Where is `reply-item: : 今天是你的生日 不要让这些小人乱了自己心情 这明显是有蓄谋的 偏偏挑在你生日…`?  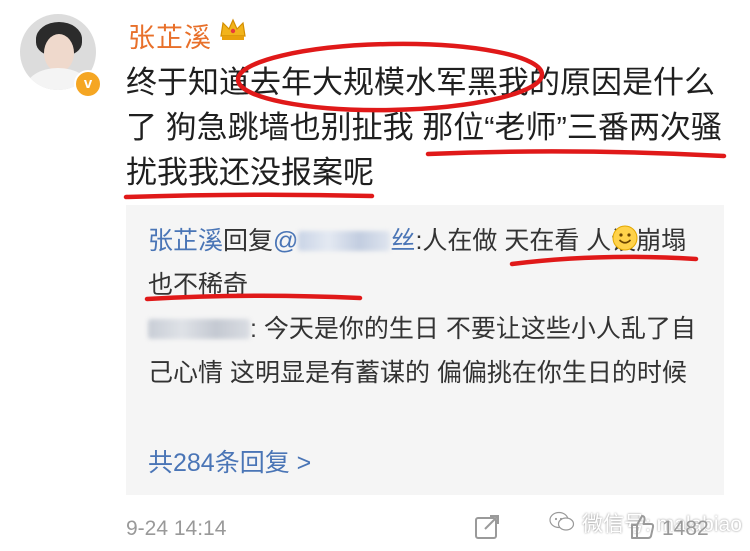
reply-item: : 今天是你的生日 不要让这些小人乱了自己心情 这明显是有蓄谋的 偏偏挑在你生日… is located at coordinates (428, 351).